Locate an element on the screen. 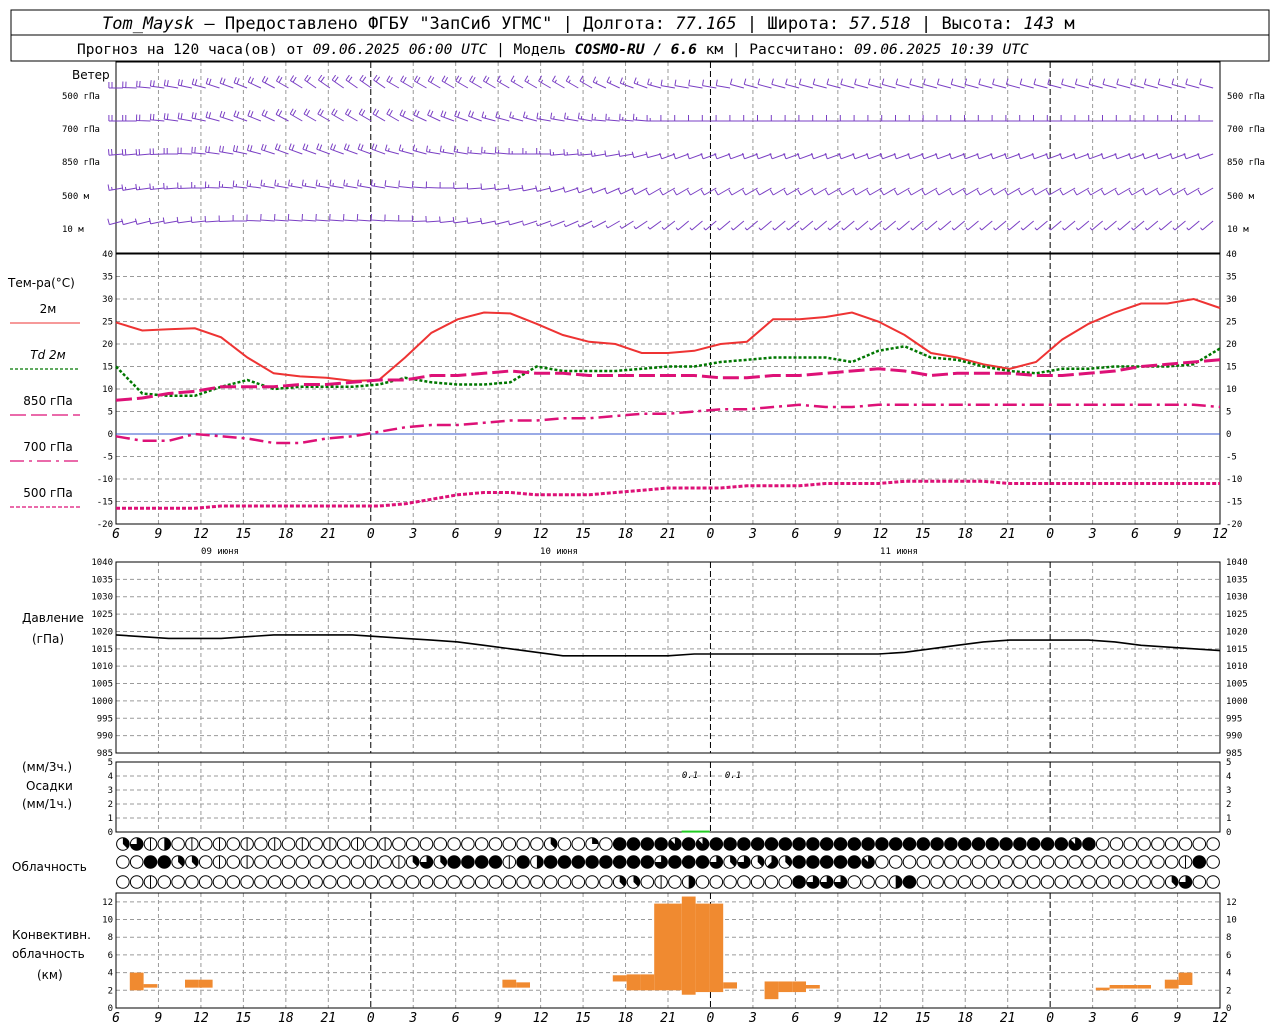  header-station: Tom_Maysk is located at coordinates (148, 24).